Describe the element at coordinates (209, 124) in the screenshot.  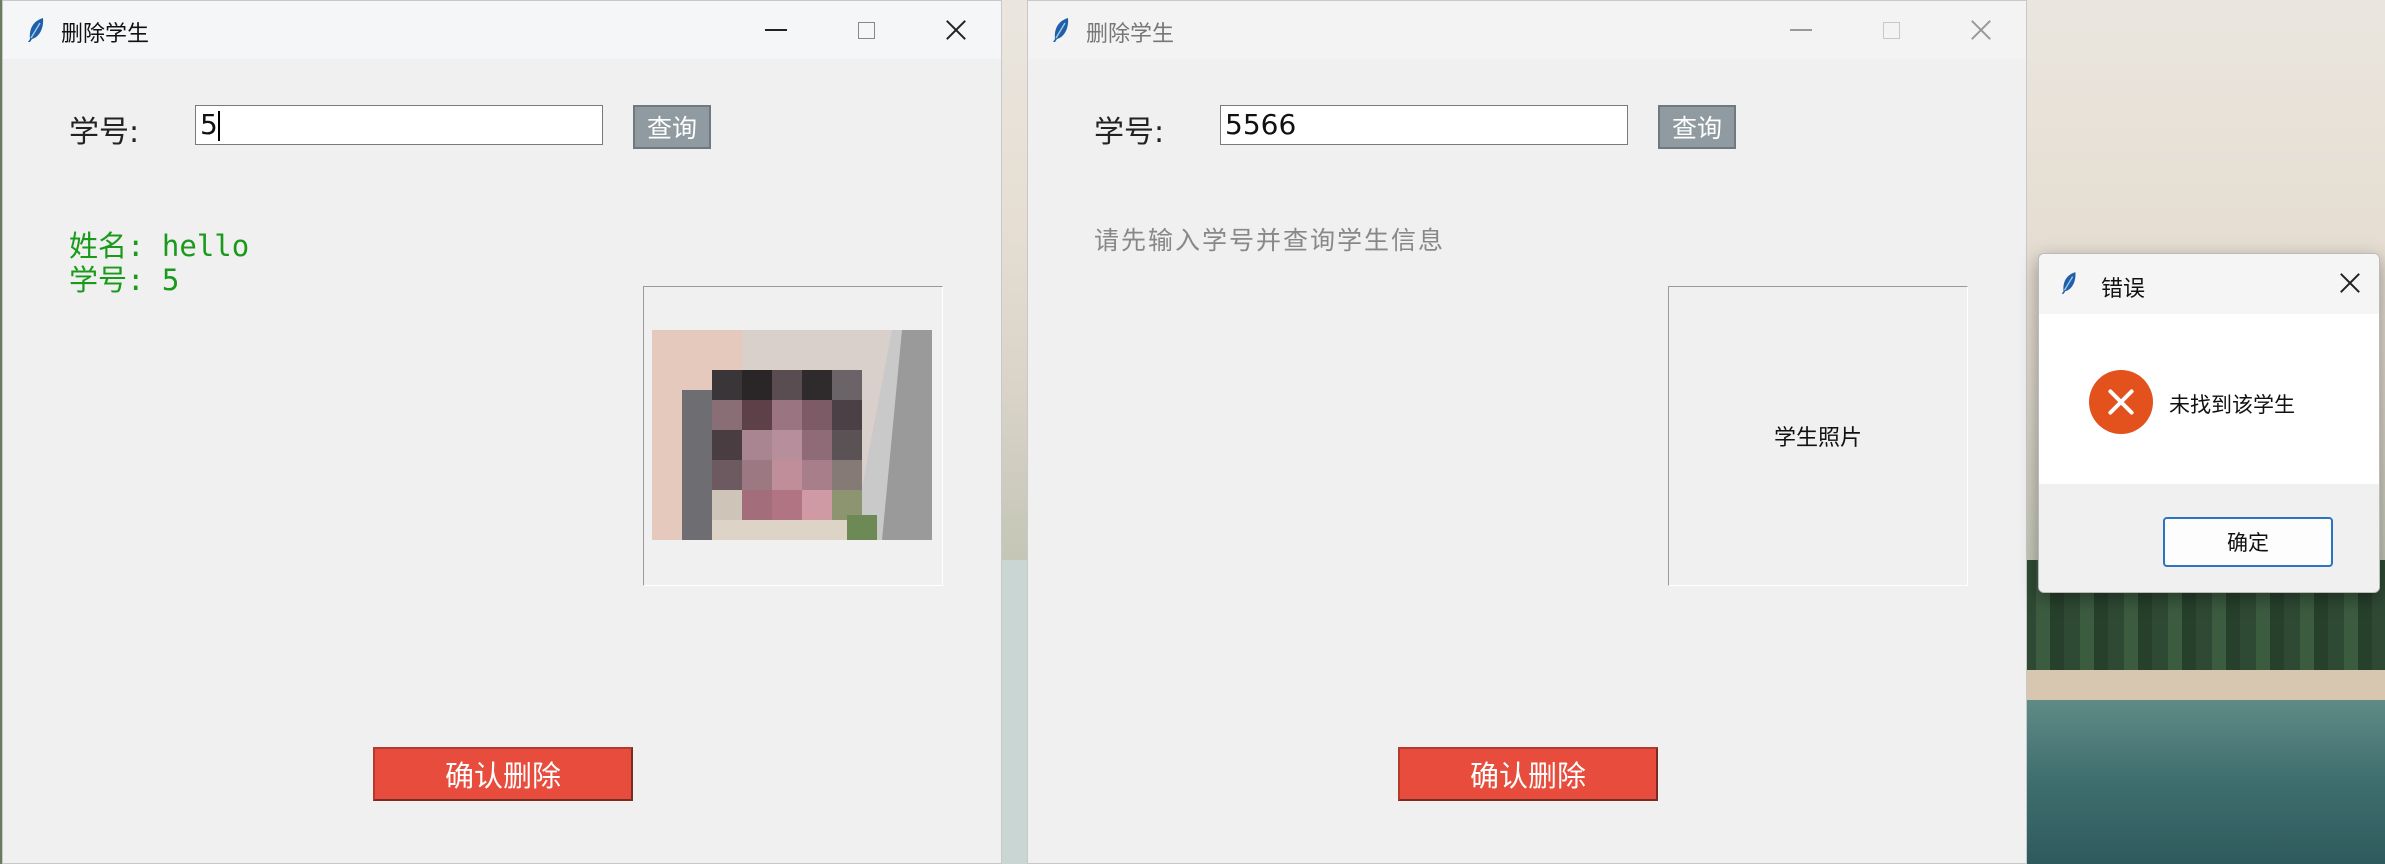
I see `student-id-value: 5` at that location.